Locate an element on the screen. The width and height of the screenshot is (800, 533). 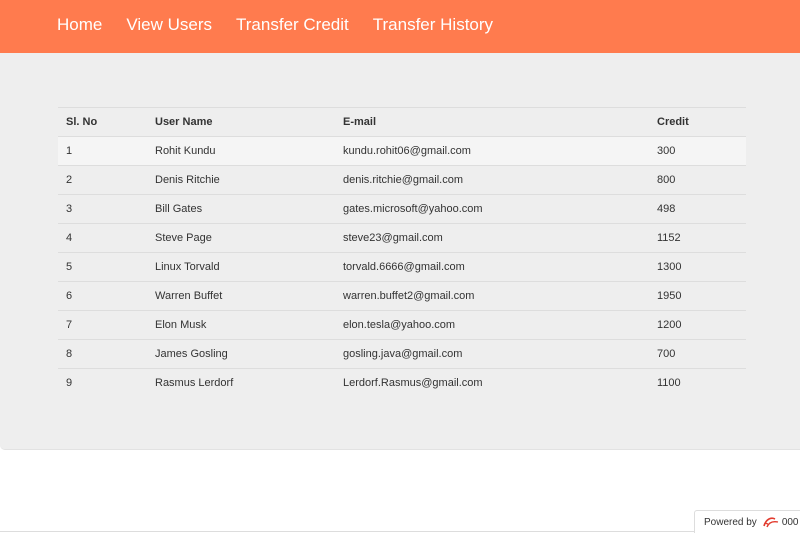
cell-email: torvald.6666@gmail.com is located at coordinates (492, 267).